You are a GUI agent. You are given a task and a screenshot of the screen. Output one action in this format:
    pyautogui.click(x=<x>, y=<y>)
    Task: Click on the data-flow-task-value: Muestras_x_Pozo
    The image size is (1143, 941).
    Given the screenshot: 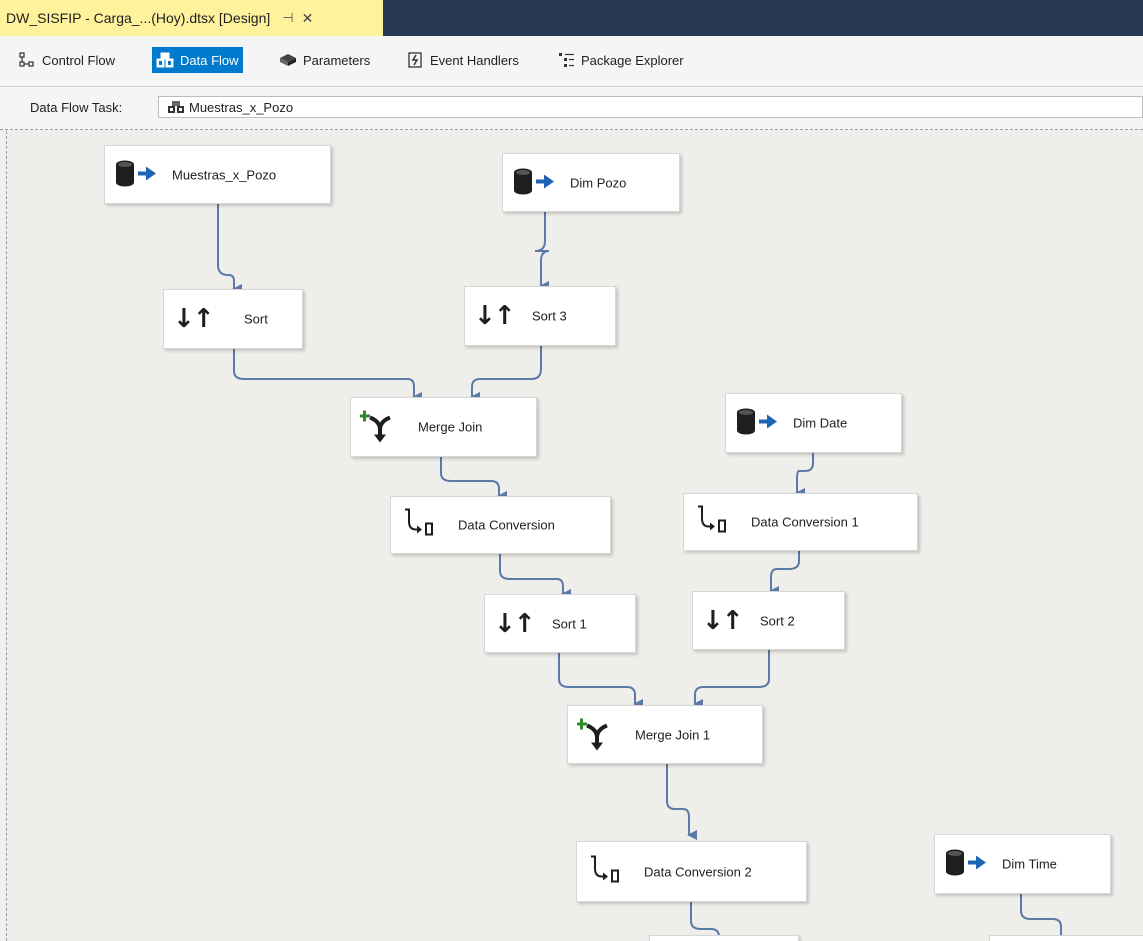 What is the action you would take?
    pyautogui.click(x=241, y=107)
    